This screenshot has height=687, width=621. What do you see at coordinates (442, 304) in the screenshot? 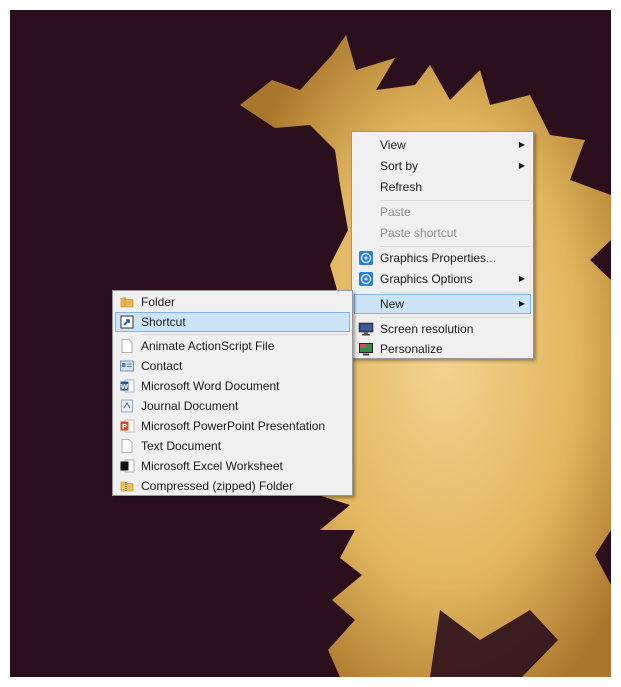
I see `menu-item-new: New ▶` at bounding box center [442, 304].